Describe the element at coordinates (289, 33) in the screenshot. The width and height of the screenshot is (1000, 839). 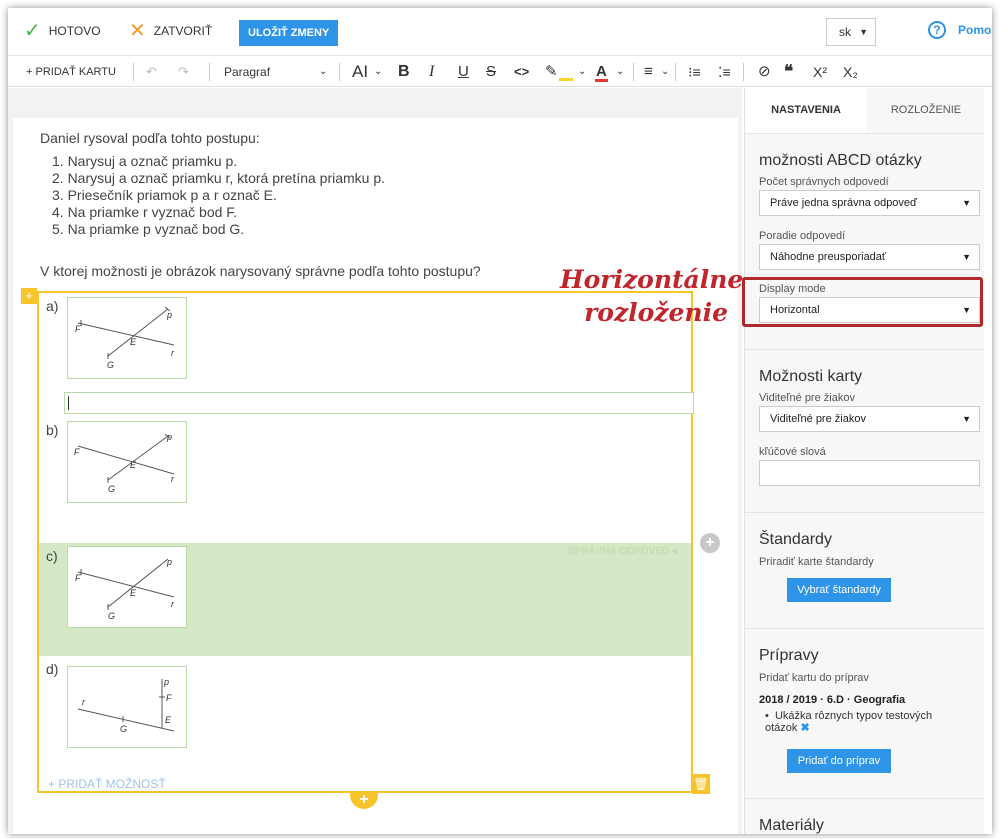
I see `save-button: ULOŽIŤ ZMENY` at that location.